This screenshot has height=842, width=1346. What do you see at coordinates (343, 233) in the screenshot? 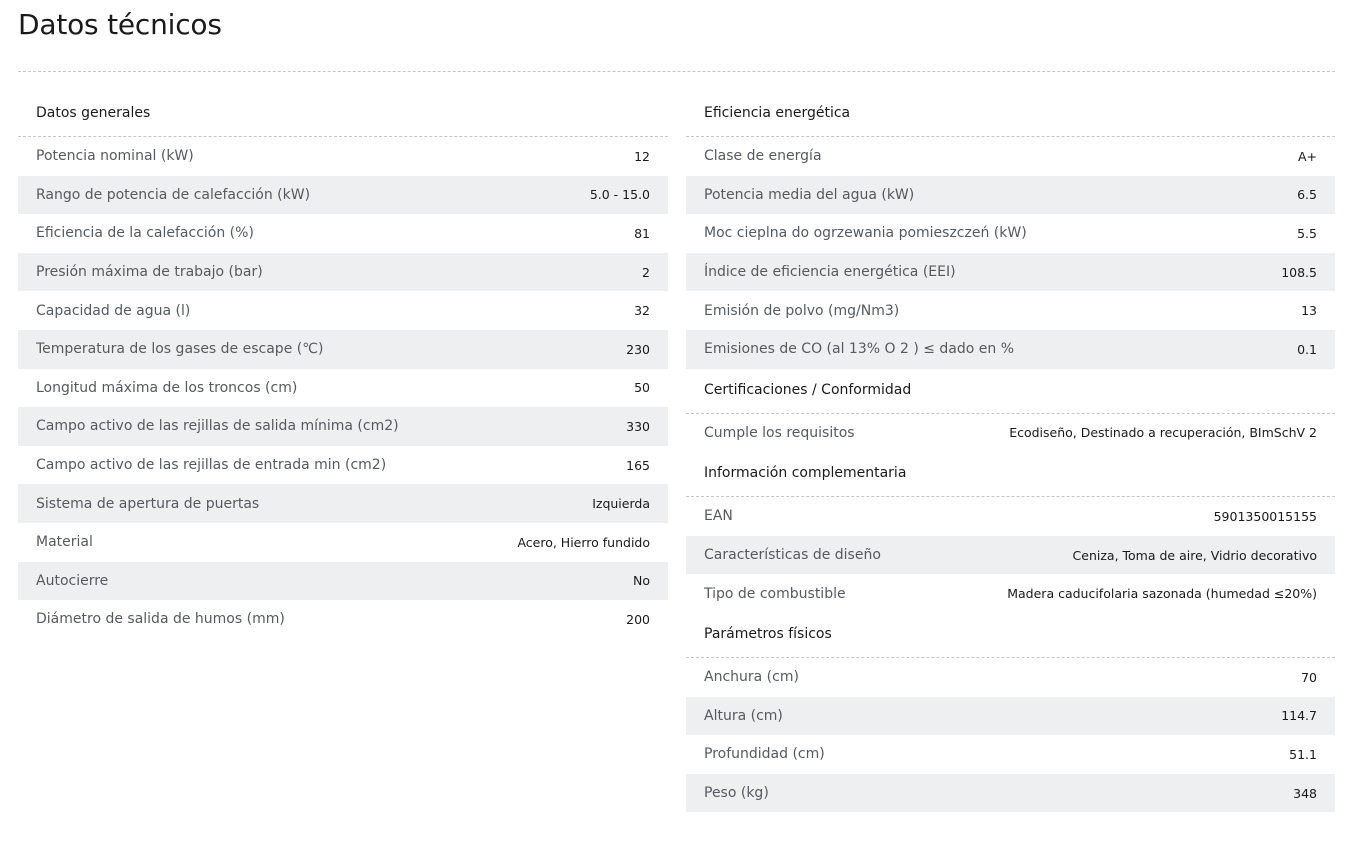
I see `spec-row: Eficiencia de la calefacción (%) 81` at bounding box center [343, 233].